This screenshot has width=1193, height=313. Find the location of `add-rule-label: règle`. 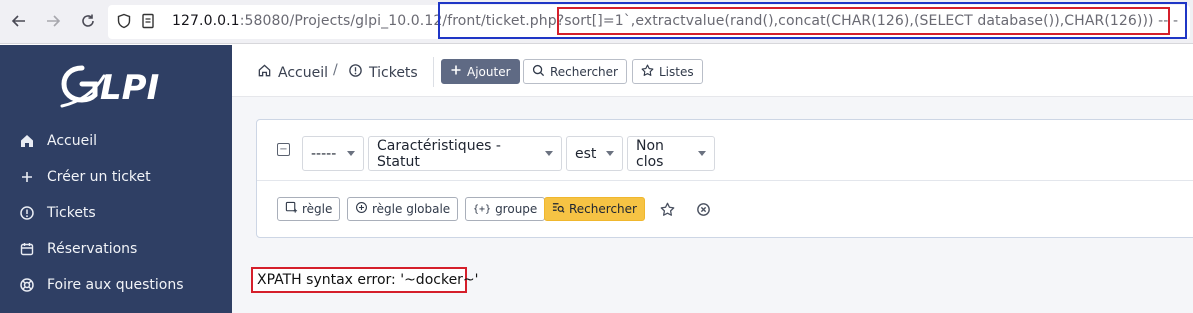

add-rule-label: règle is located at coordinates (317, 209).